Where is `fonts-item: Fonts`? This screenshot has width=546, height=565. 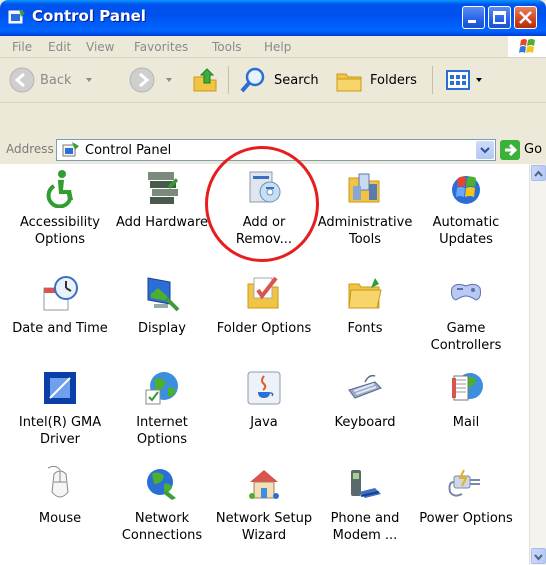 fonts-item: Fonts is located at coordinates (365, 305).